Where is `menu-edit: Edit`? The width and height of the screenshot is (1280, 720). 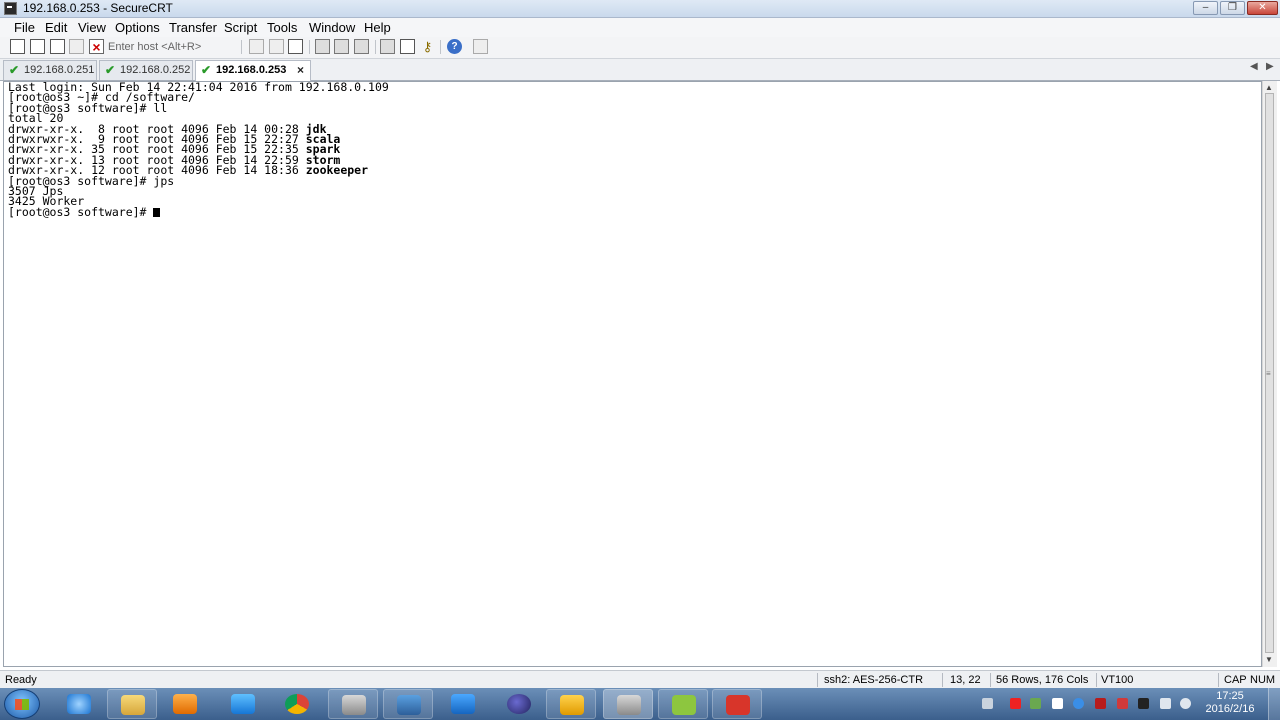
menu-edit: Edit is located at coordinates (56, 27).